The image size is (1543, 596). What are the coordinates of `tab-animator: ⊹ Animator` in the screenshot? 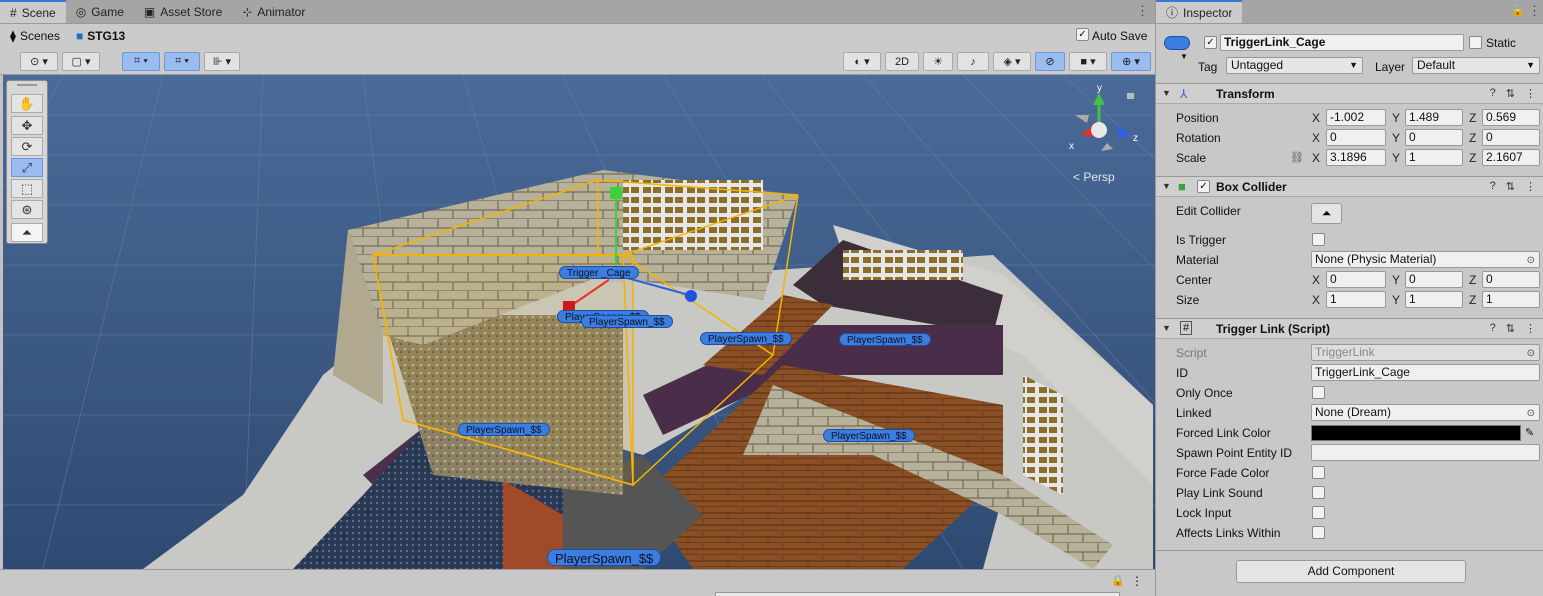 It's located at (273, 12).